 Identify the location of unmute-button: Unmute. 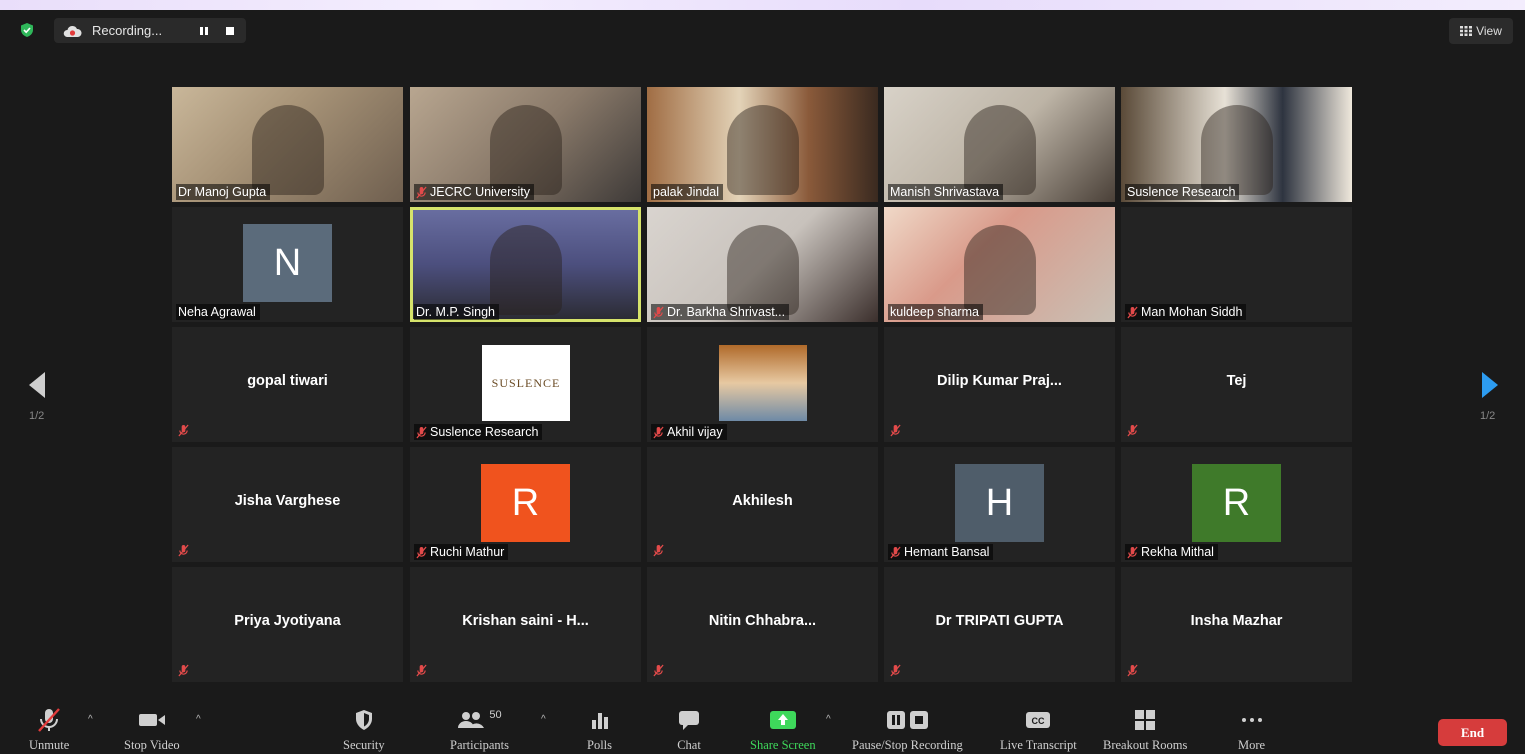
(49, 729).